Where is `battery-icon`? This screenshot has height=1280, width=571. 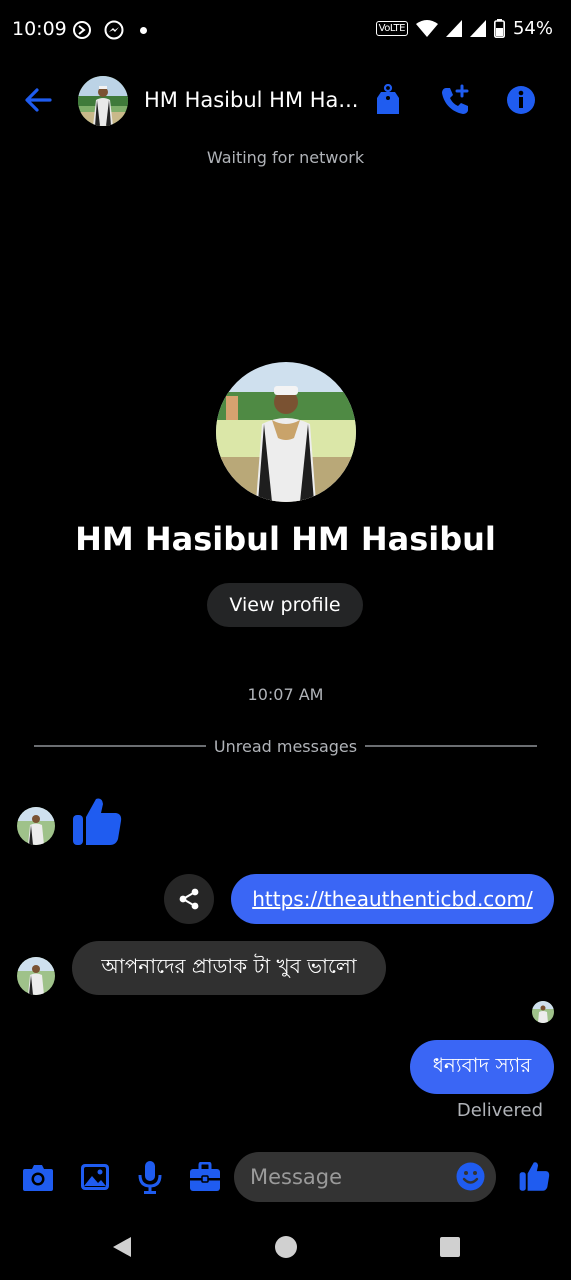
battery-icon is located at coordinates (499, 28).